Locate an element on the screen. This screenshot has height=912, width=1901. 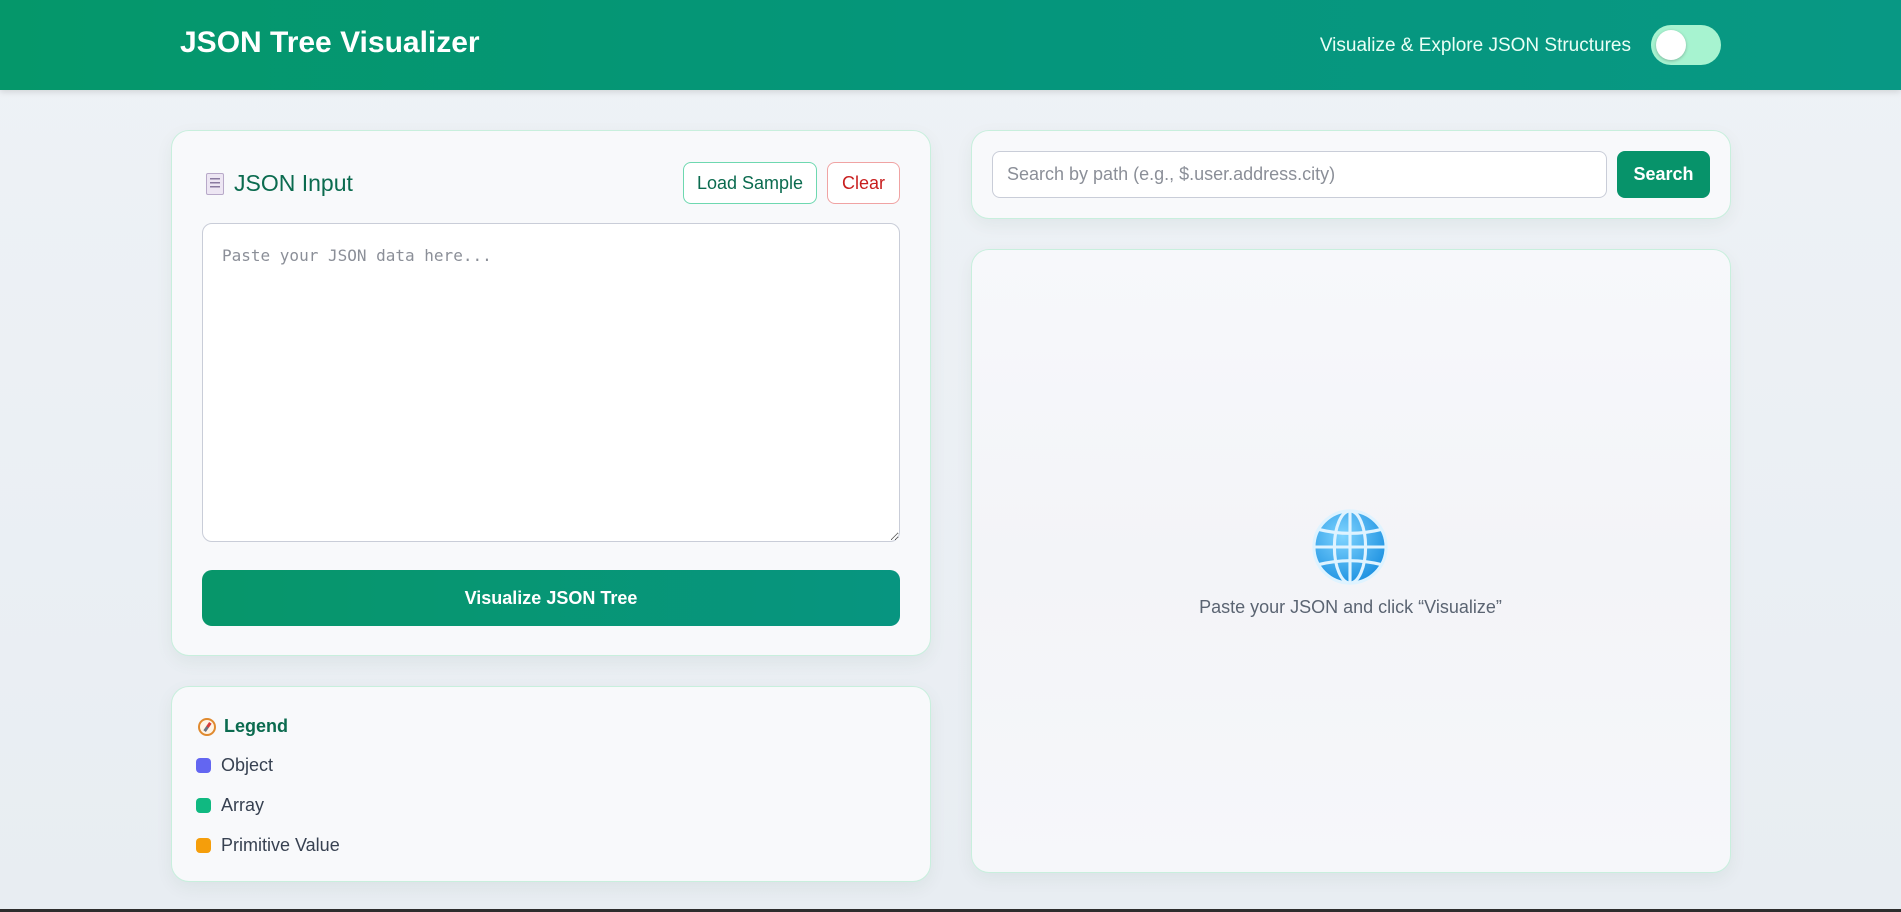
theme-toggle is located at coordinates (1686, 45).